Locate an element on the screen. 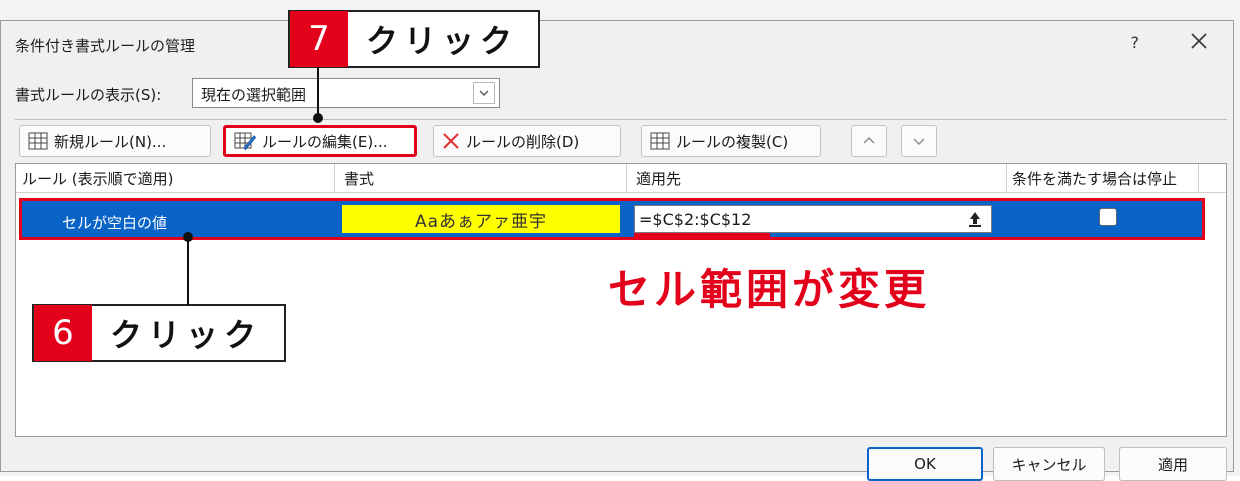 The width and height of the screenshot is (1240, 481). step6-leader-line is located at coordinates (188, 272).